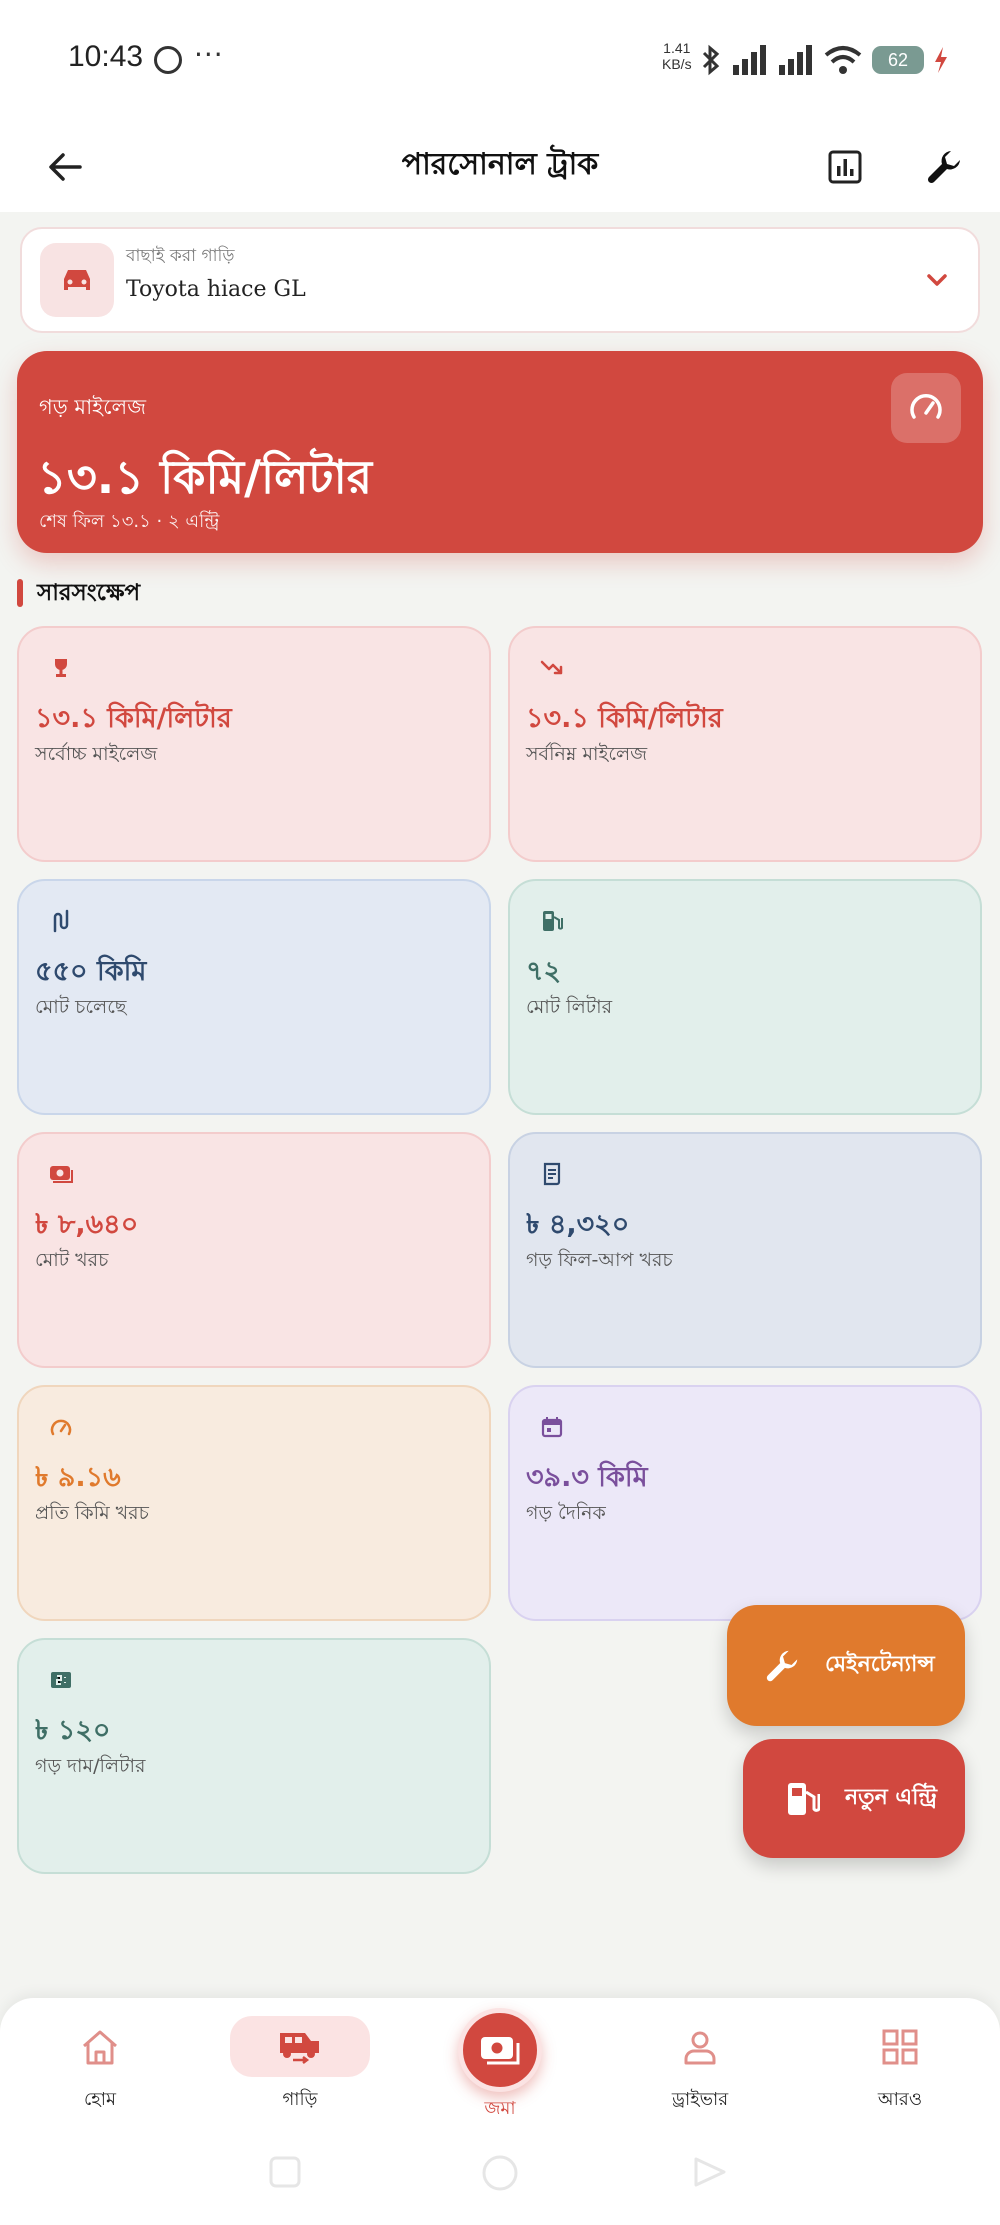 This screenshot has height=2225, width=1000. What do you see at coordinates (100, 2046) in the screenshot?
I see `home-icon` at bounding box center [100, 2046].